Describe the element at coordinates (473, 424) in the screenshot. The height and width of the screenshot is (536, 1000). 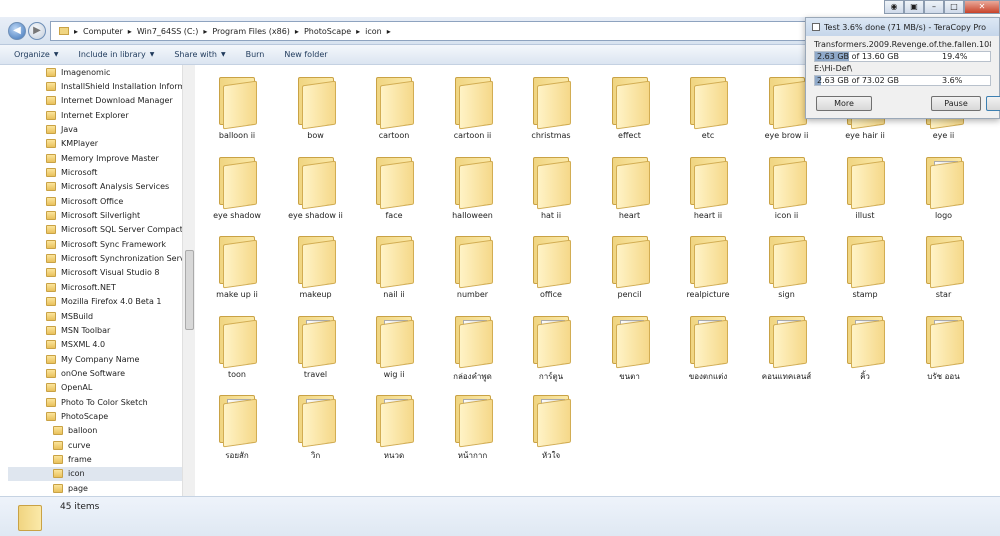
I see `folder-item: หน้ากาก` at that location.